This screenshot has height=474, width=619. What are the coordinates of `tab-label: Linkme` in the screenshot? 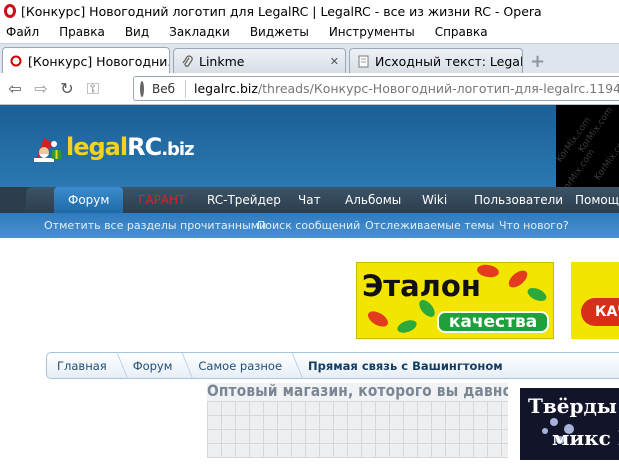 It's located at (222, 61).